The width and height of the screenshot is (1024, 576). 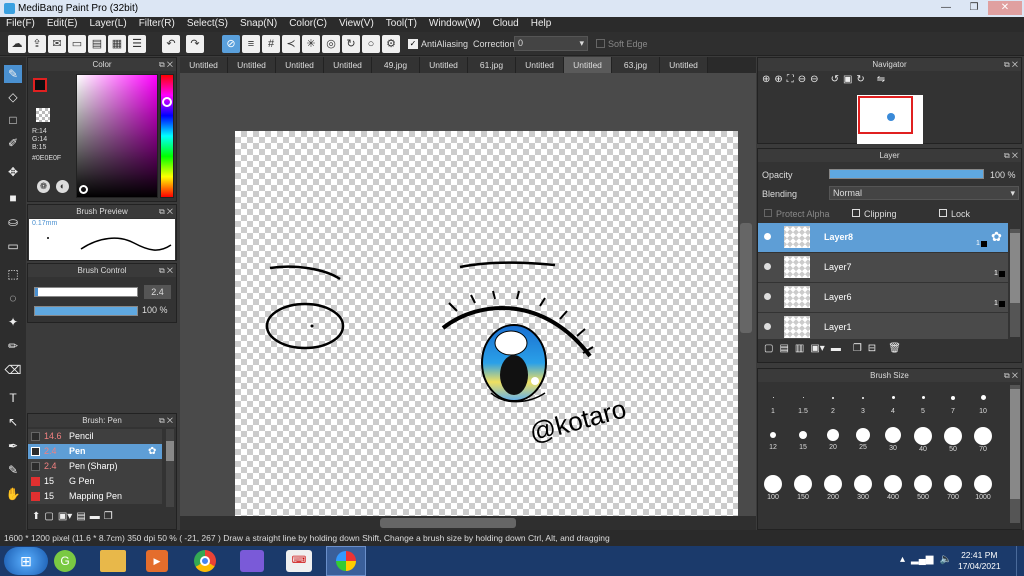 What do you see at coordinates (95, 466) in the screenshot?
I see `brush-item-pen-sharp: 2.4 Pen (Sharp)` at bounding box center [95, 466].